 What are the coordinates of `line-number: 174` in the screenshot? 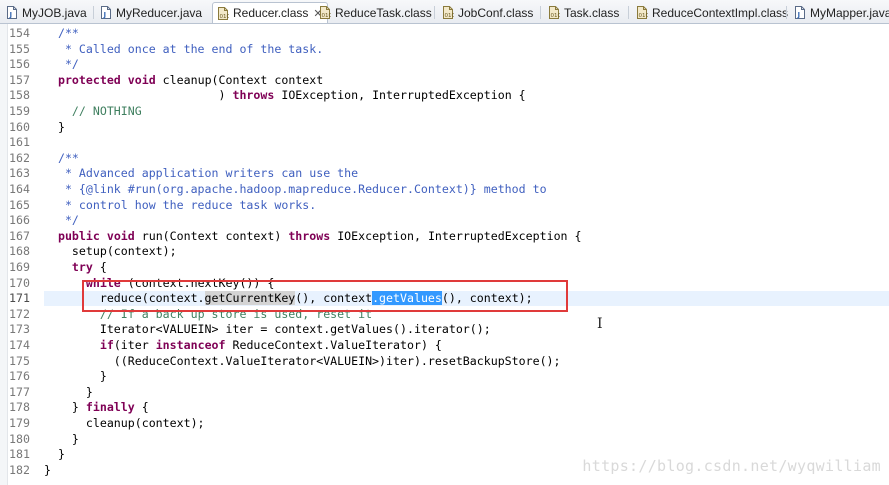 It's located at (19, 345).